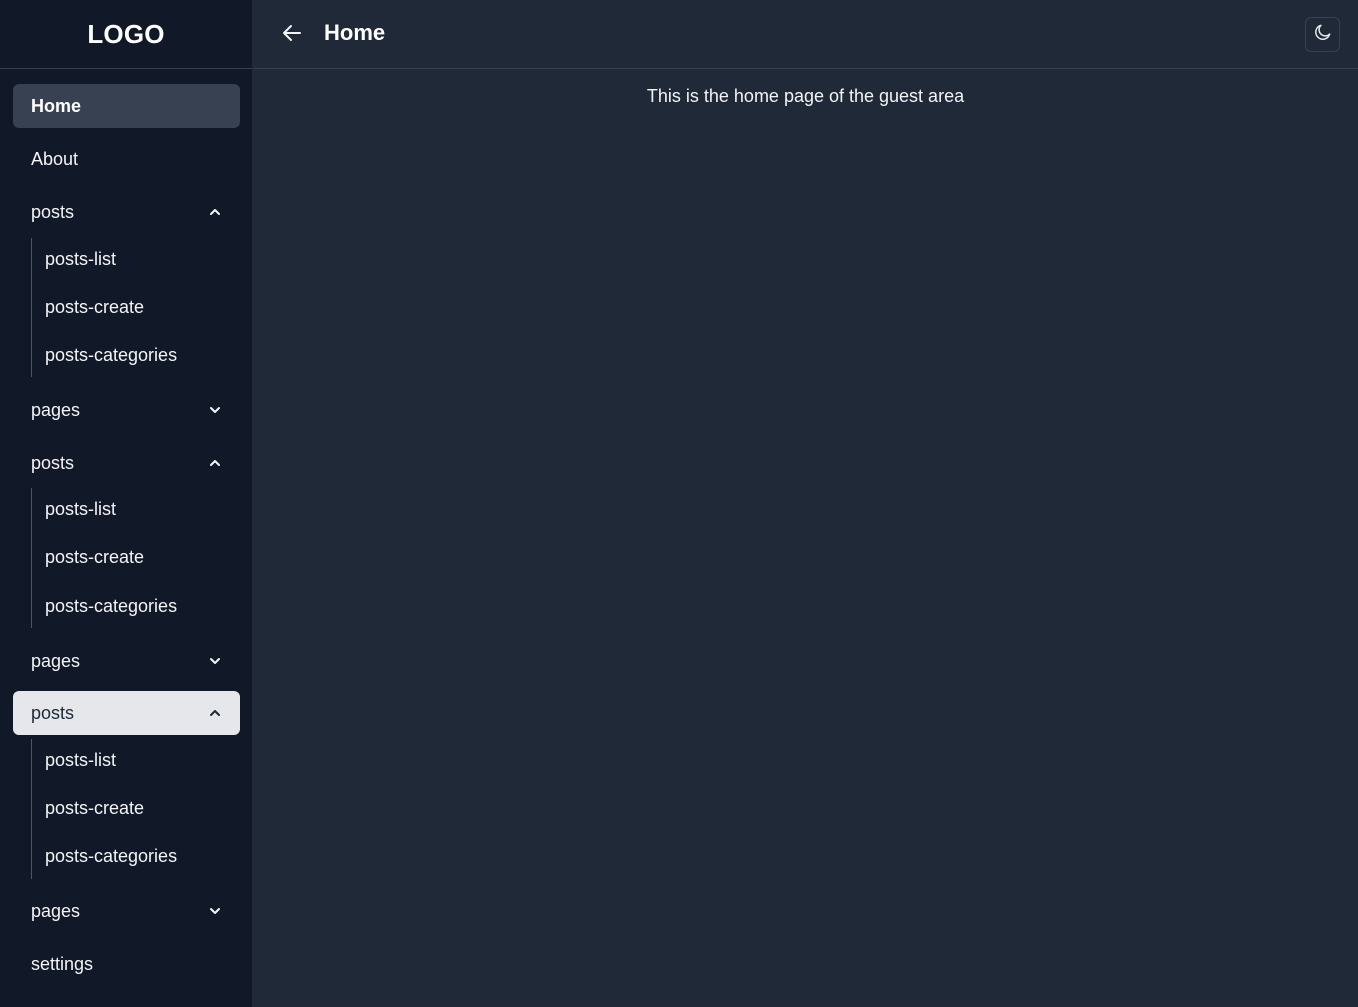 The height and width of the screenshot is (1007, 1358). Describe the element at coordinates (126, 159) in the screenshot. I see `sidebar-item-about: About` at that location.